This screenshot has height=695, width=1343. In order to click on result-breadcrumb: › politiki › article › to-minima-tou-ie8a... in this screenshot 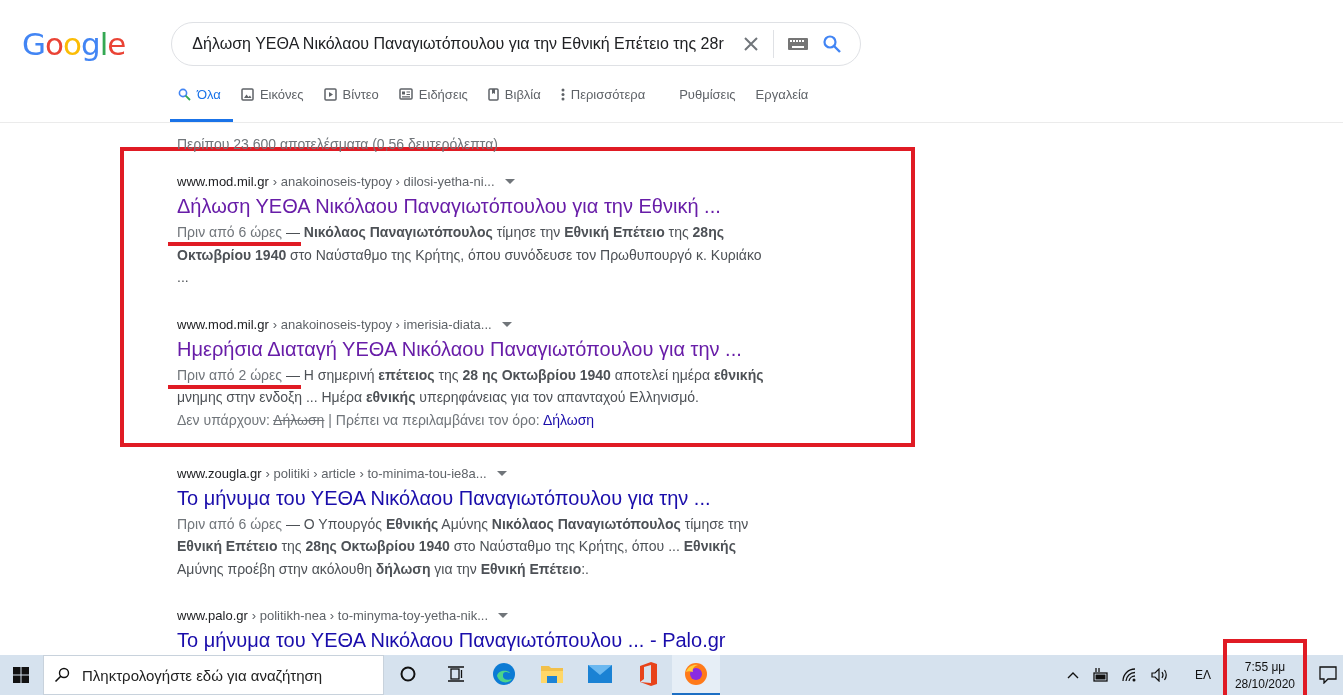, I will do `click(376, 473)`.